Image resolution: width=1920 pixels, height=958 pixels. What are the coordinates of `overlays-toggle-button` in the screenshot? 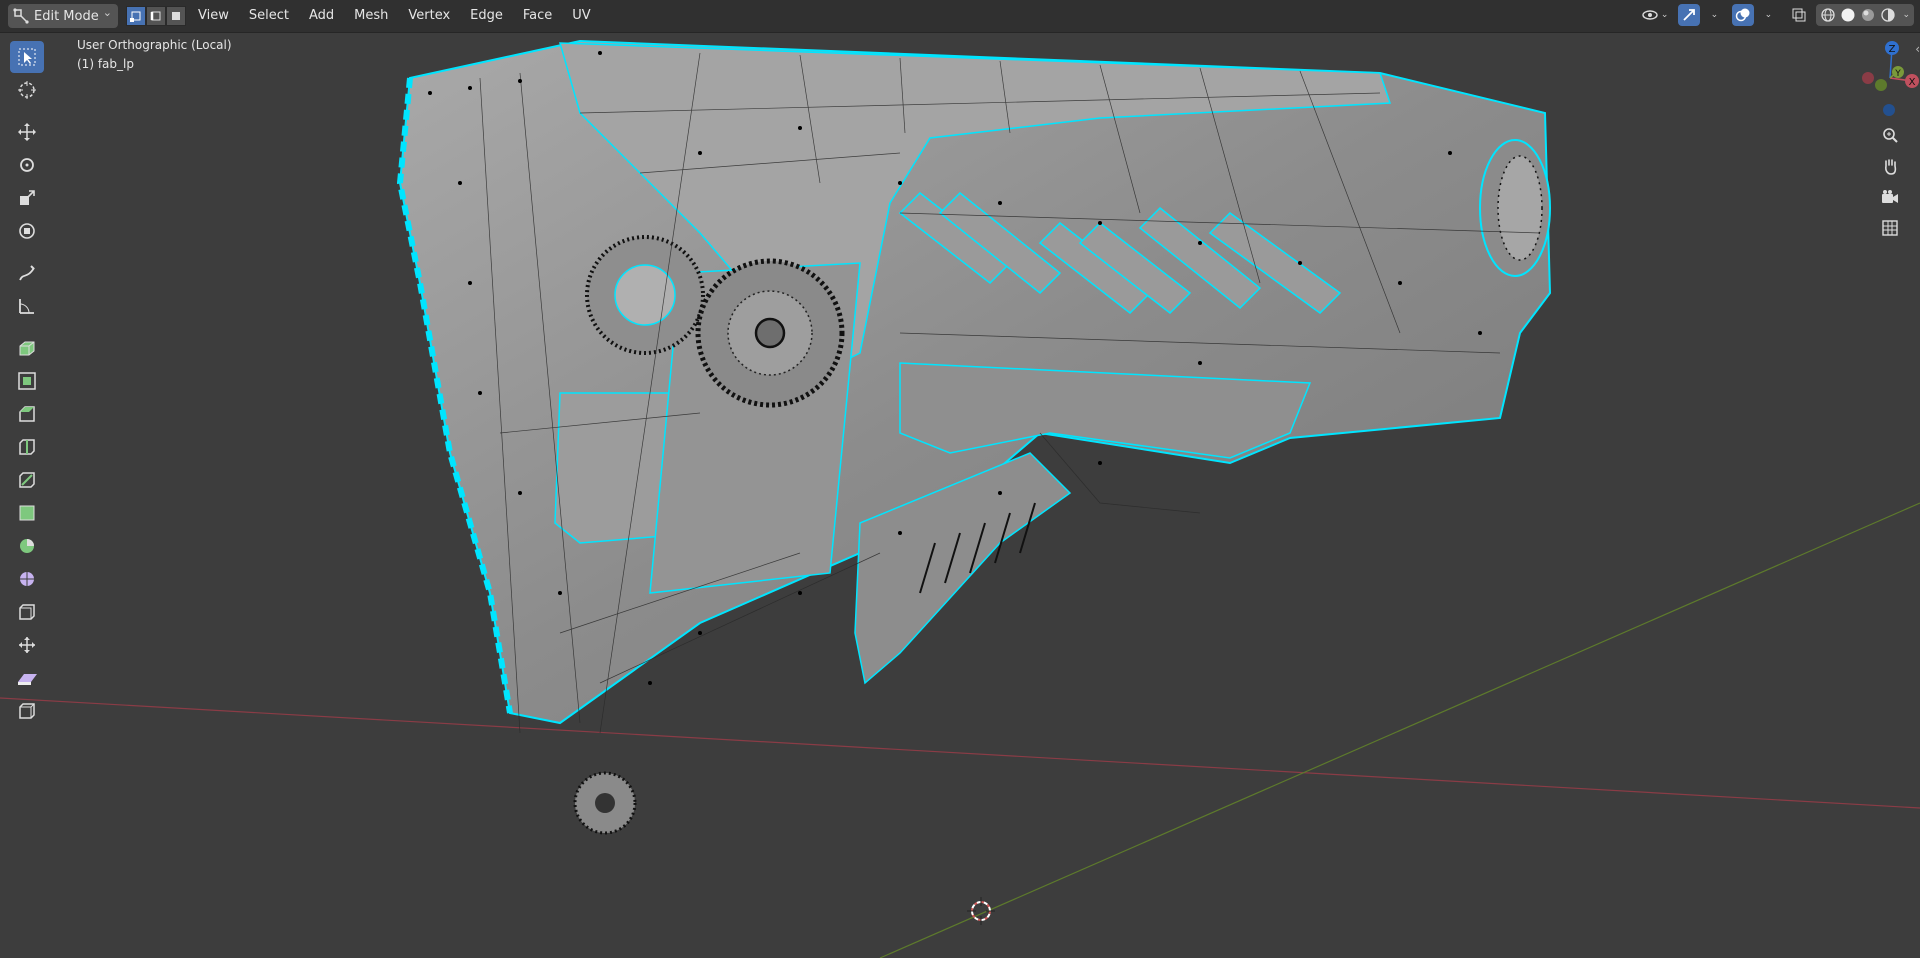 It's located at (1743, 15).